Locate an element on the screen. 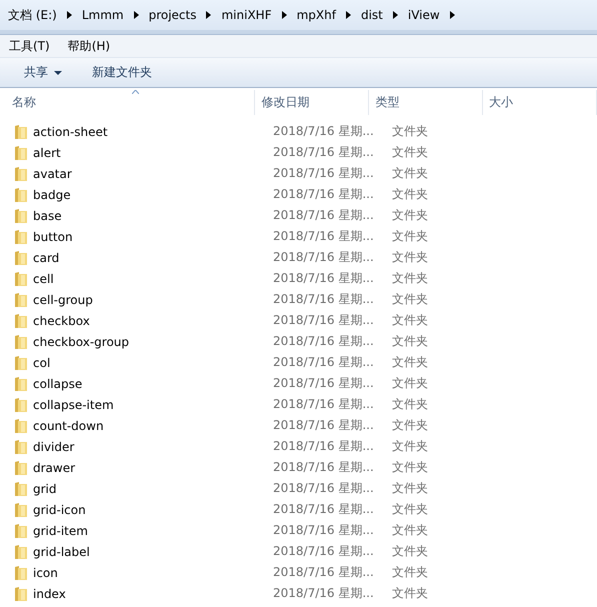  breadcrumb-item: miniXHF is located at coordinates (246, 15).